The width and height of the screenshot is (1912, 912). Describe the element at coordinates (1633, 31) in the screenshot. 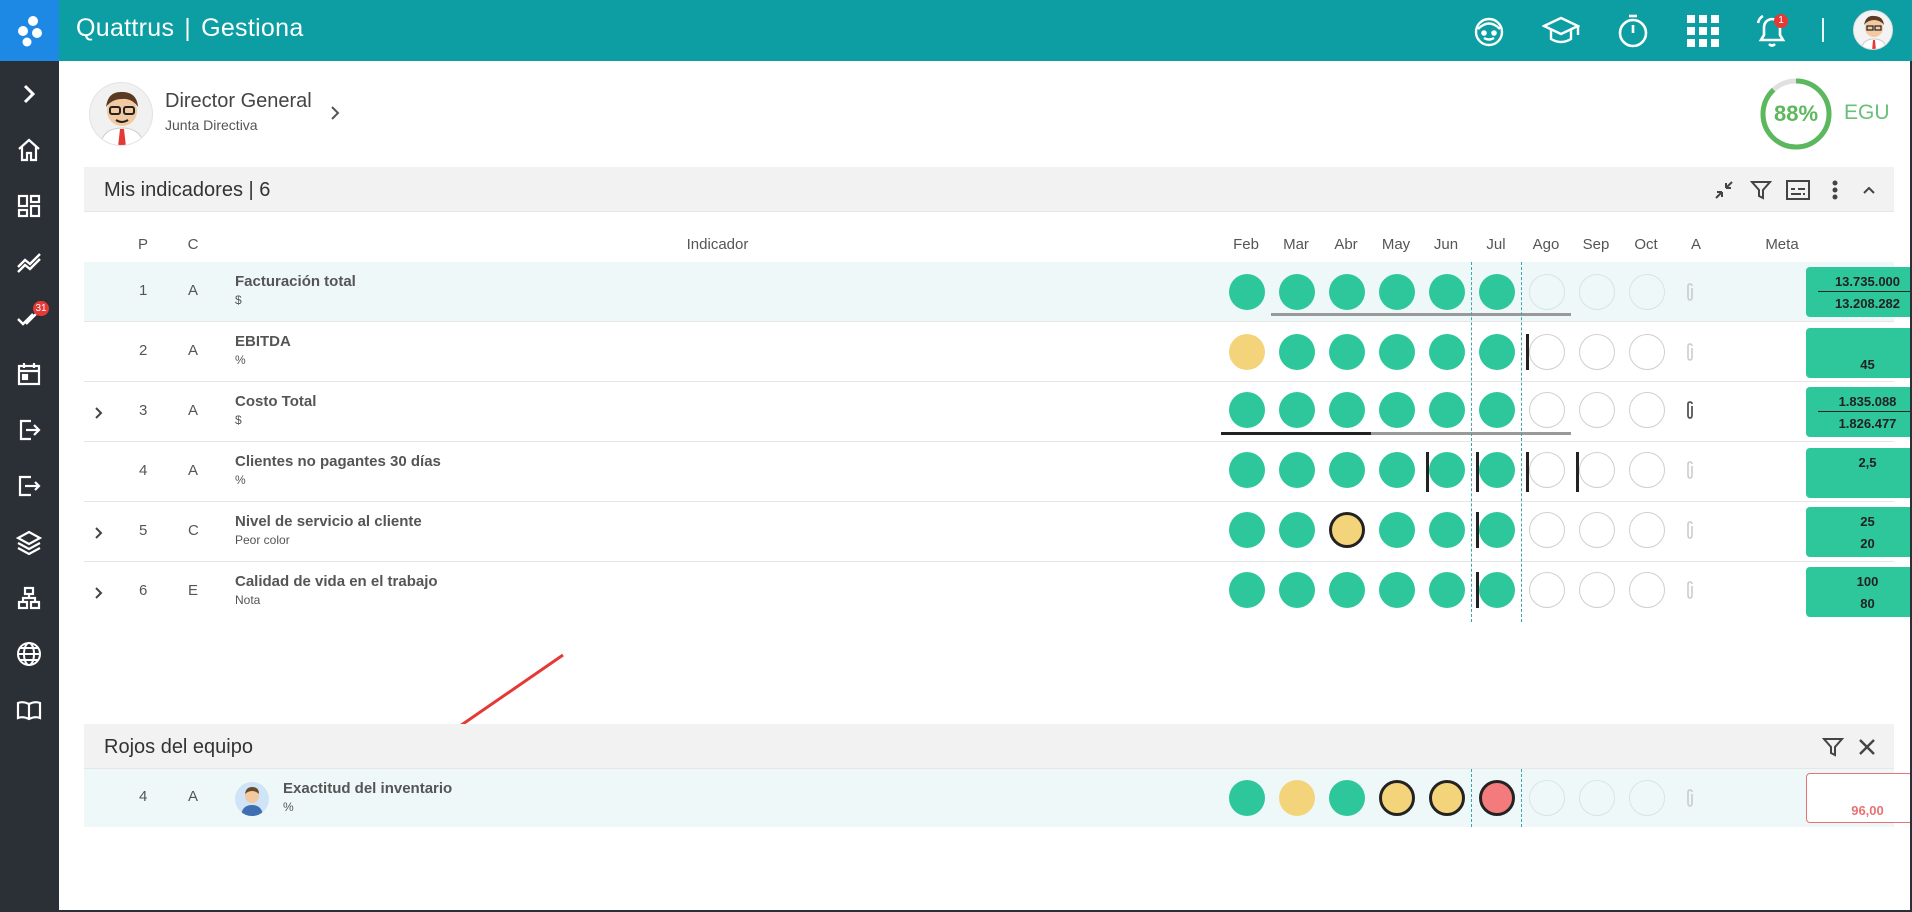

I see `timer-icon` at that location.